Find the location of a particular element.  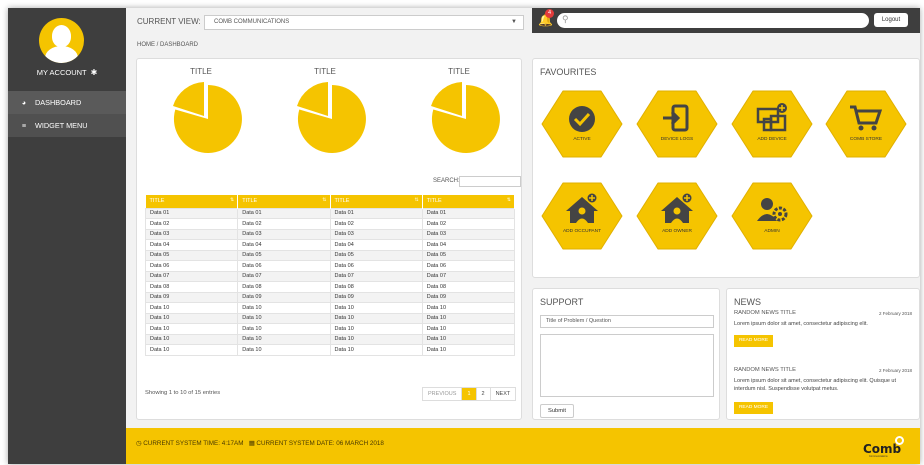

sort-icon: ⇅ is located at coordinates (232, 200).